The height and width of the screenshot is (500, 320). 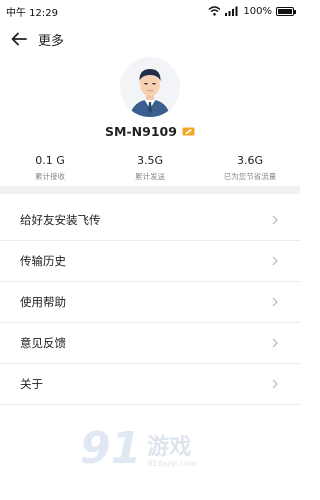 I want to click on app-bar: 更多, so click(x=150, y=39).